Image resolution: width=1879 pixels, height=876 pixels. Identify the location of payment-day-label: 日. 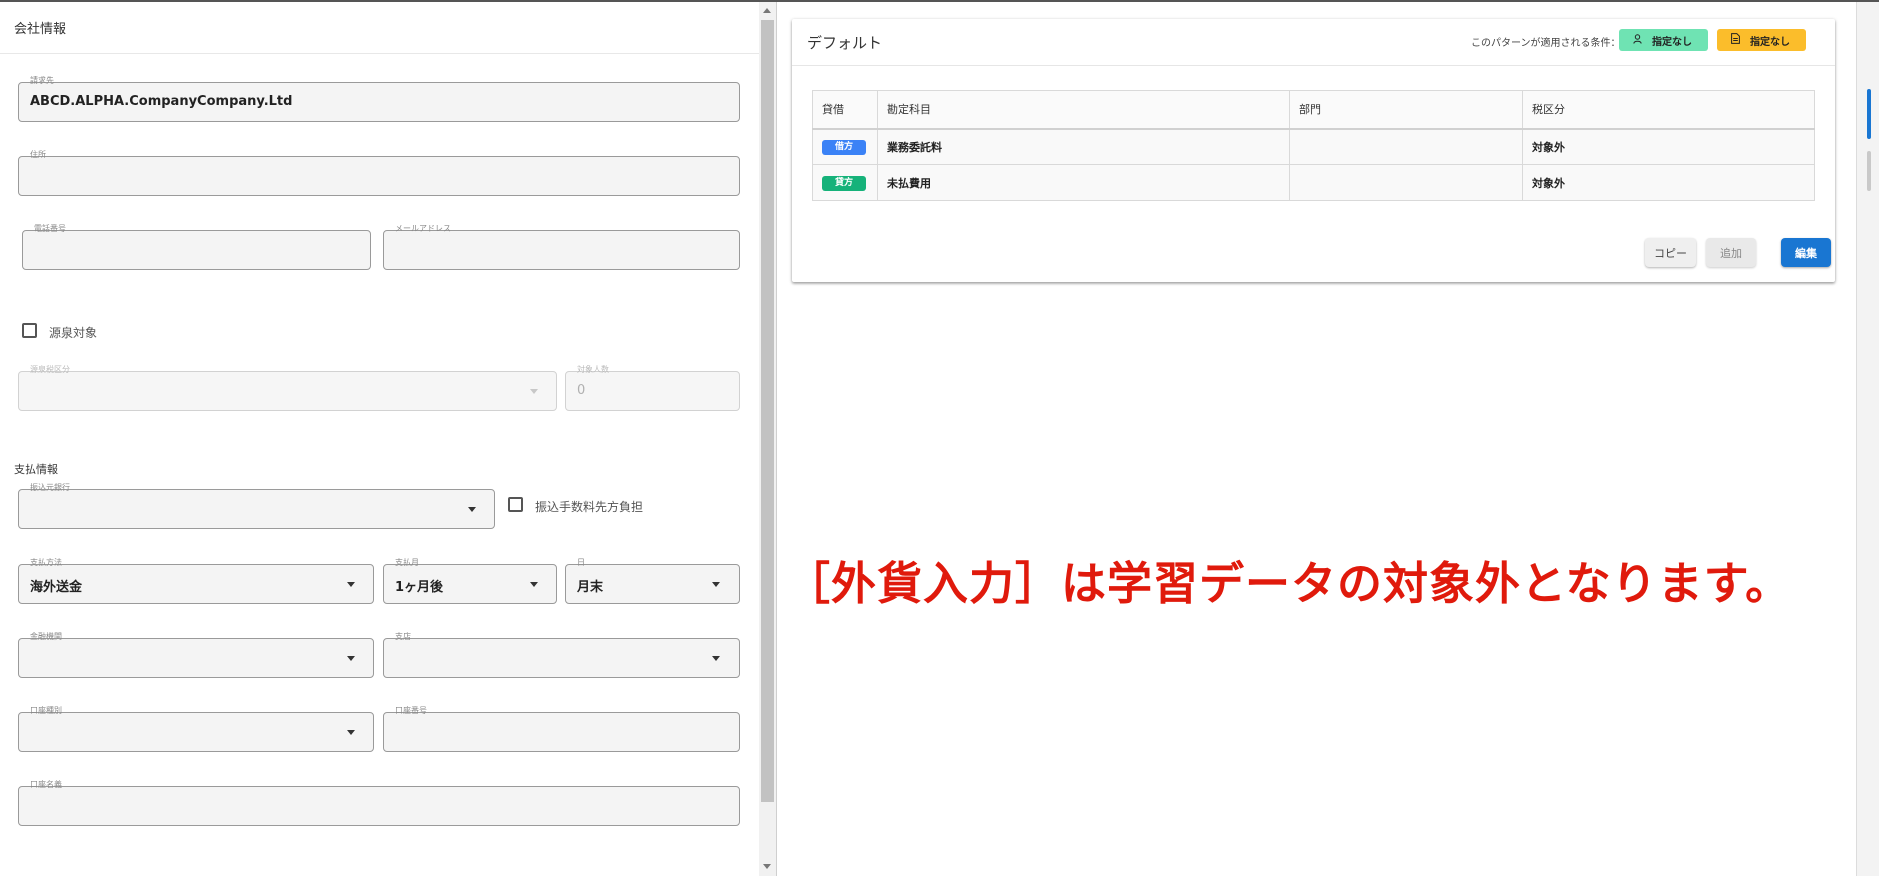
(581, 563).